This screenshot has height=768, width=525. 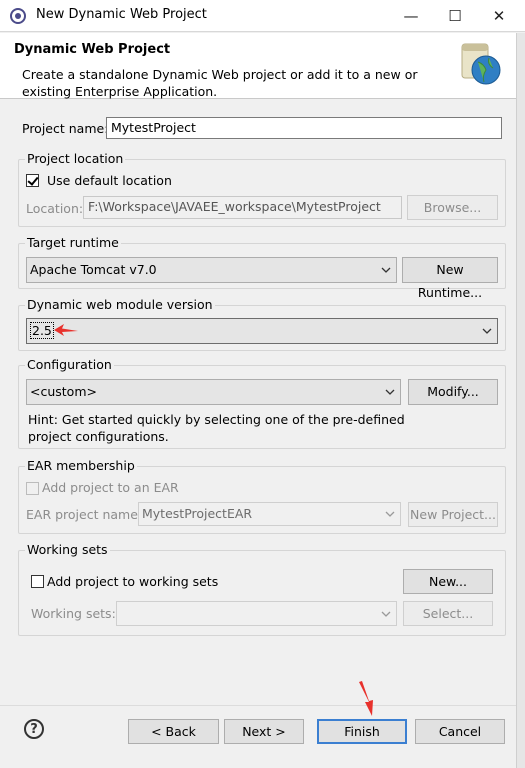 I want to click on back-button: < Back, so click(x=173, y=731).